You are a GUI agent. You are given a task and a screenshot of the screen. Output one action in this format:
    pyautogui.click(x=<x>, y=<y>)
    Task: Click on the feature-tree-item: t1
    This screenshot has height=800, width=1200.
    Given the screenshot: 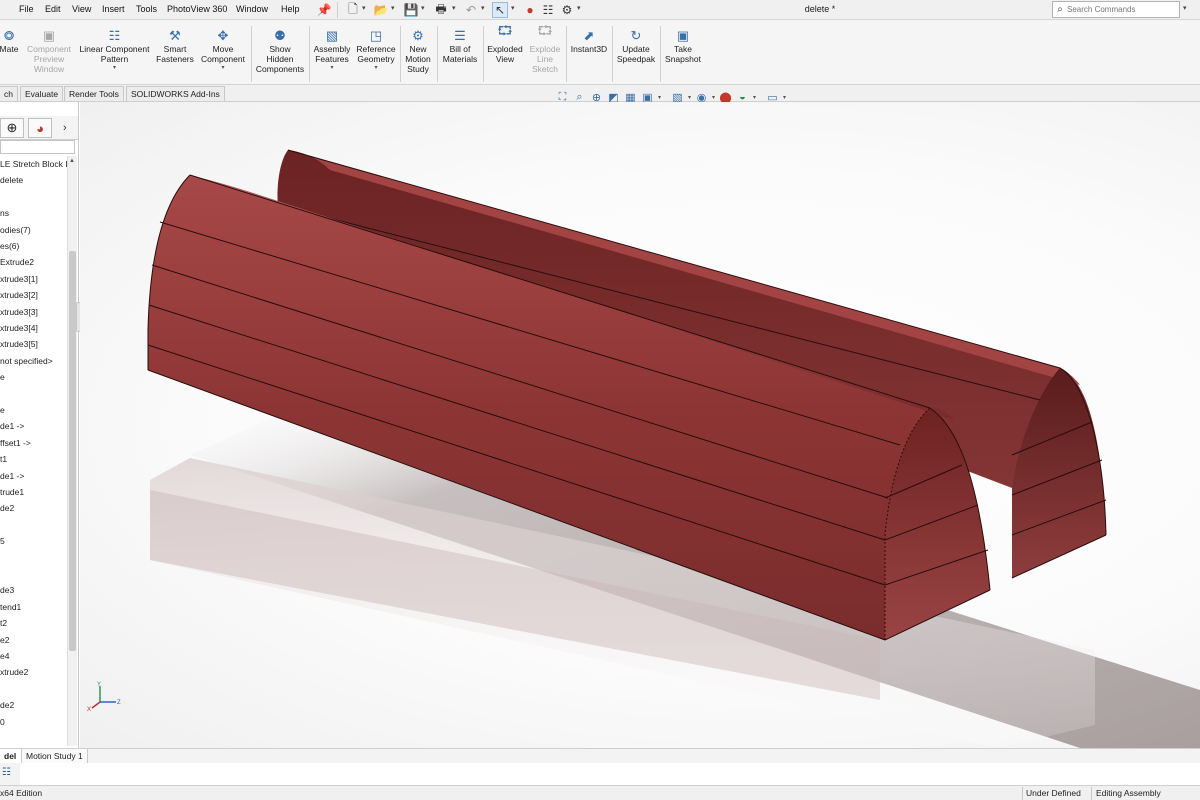 What is the action you would take?
    pyautogui.click(x=35, y=459)
    